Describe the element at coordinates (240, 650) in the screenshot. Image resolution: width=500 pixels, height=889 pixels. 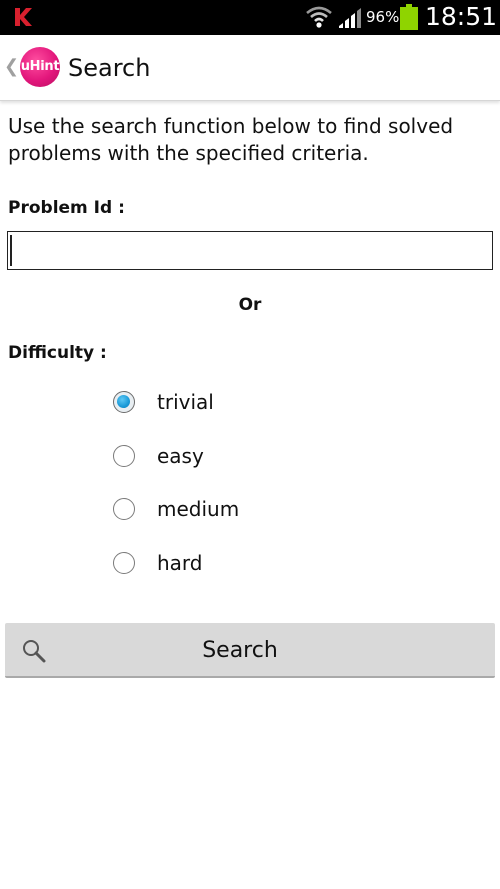
I see `search-button-label: Search` at that location.